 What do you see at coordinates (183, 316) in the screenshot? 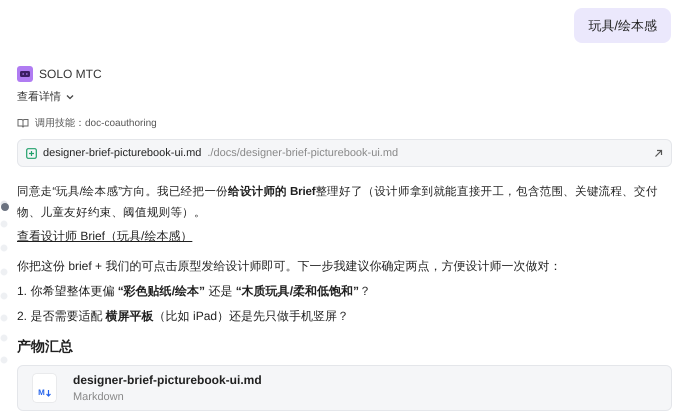
I see `question-item: 2. 是否需要适配 横屏平板（比如 iPad）还是先只做手机竖屏？` at bounding box center [183, 316].